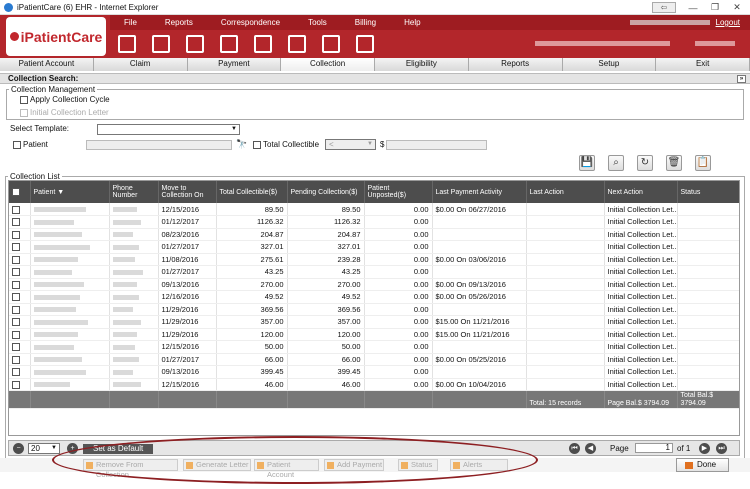  Describe the element at coordinates (715, 7) in the screenshot. I see `restore-button: ❐` at that location.